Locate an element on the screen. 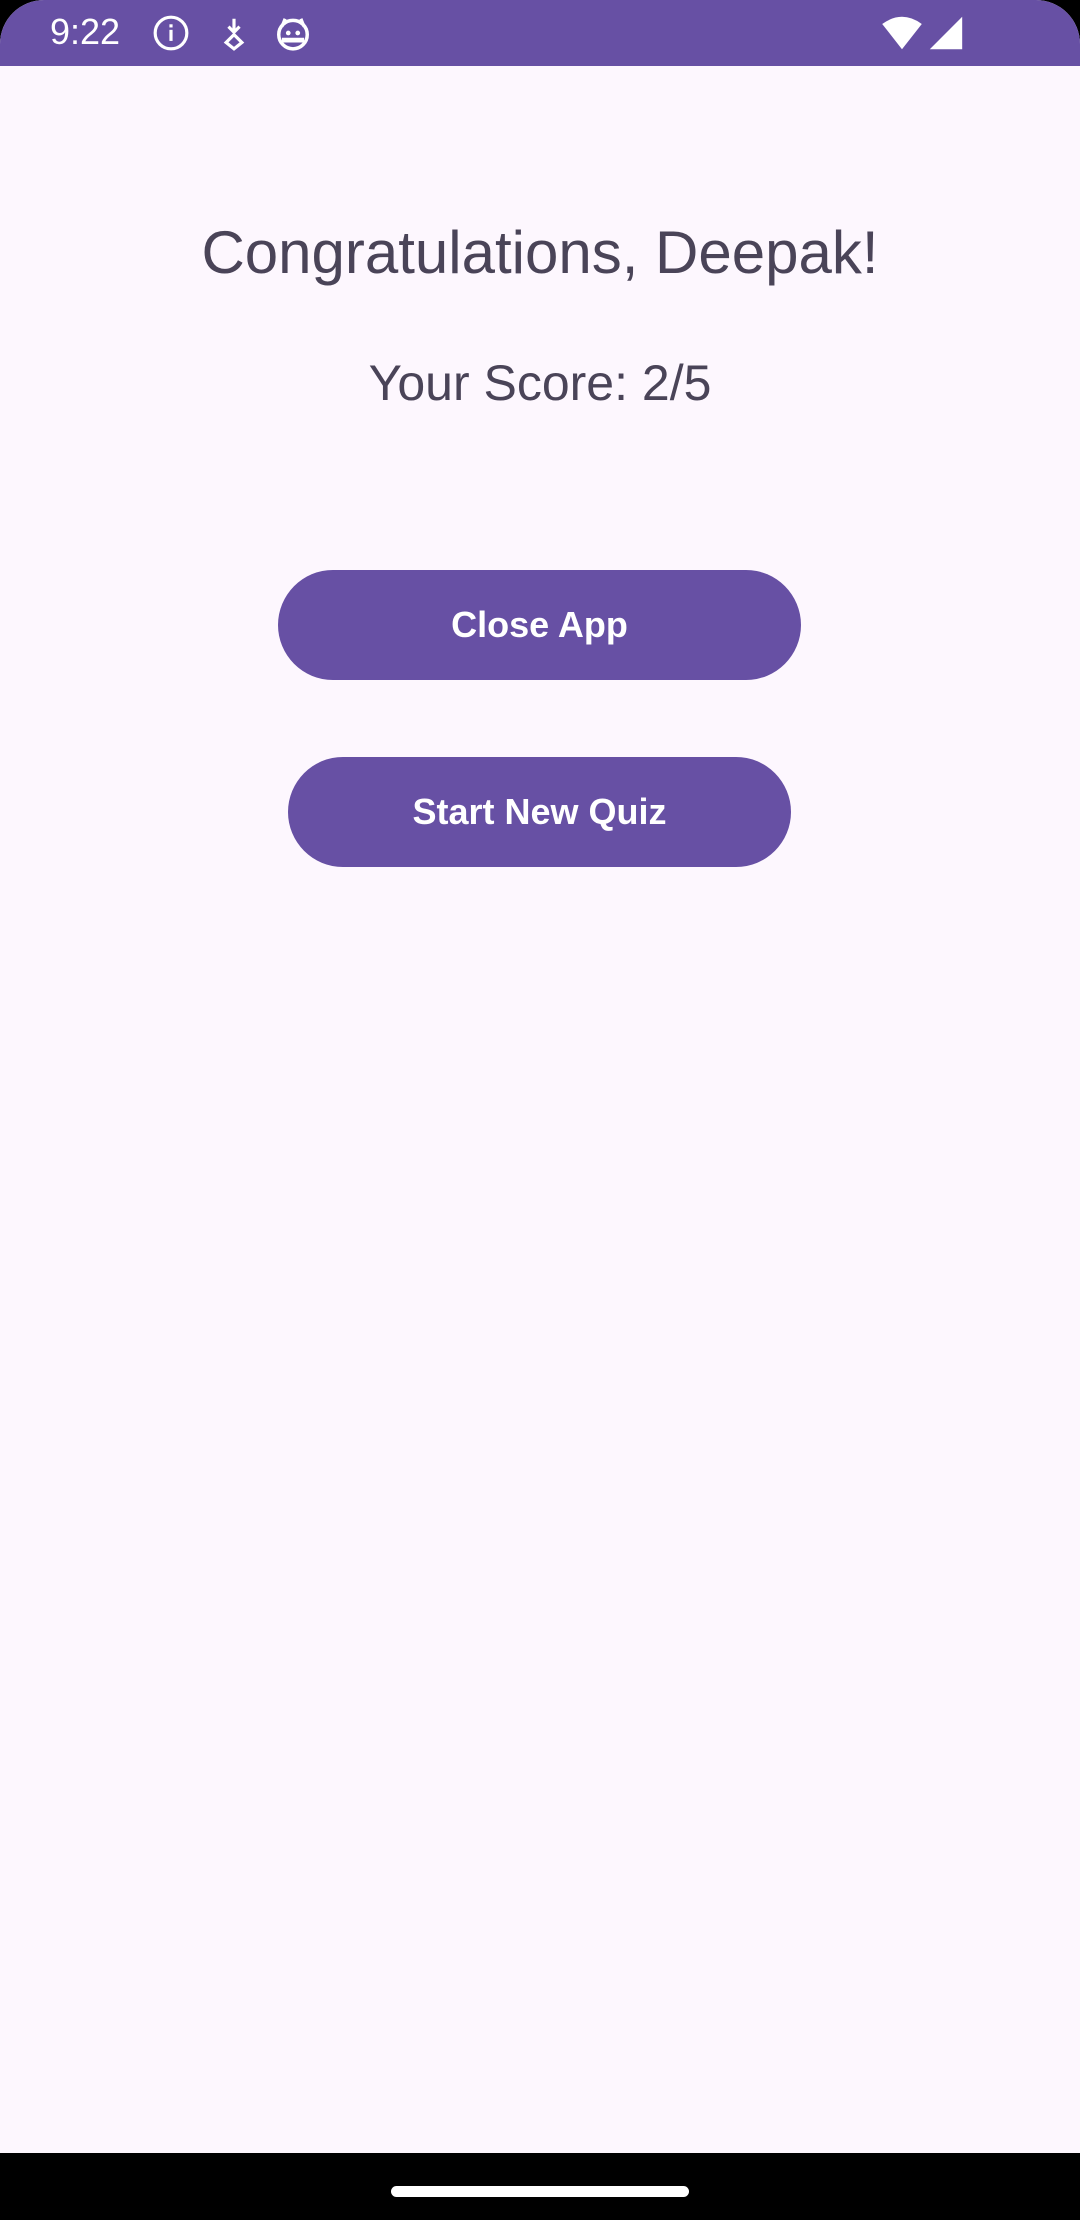 The image size is (1080, 2220). wifi-icon is located at coordinates (902, 33).